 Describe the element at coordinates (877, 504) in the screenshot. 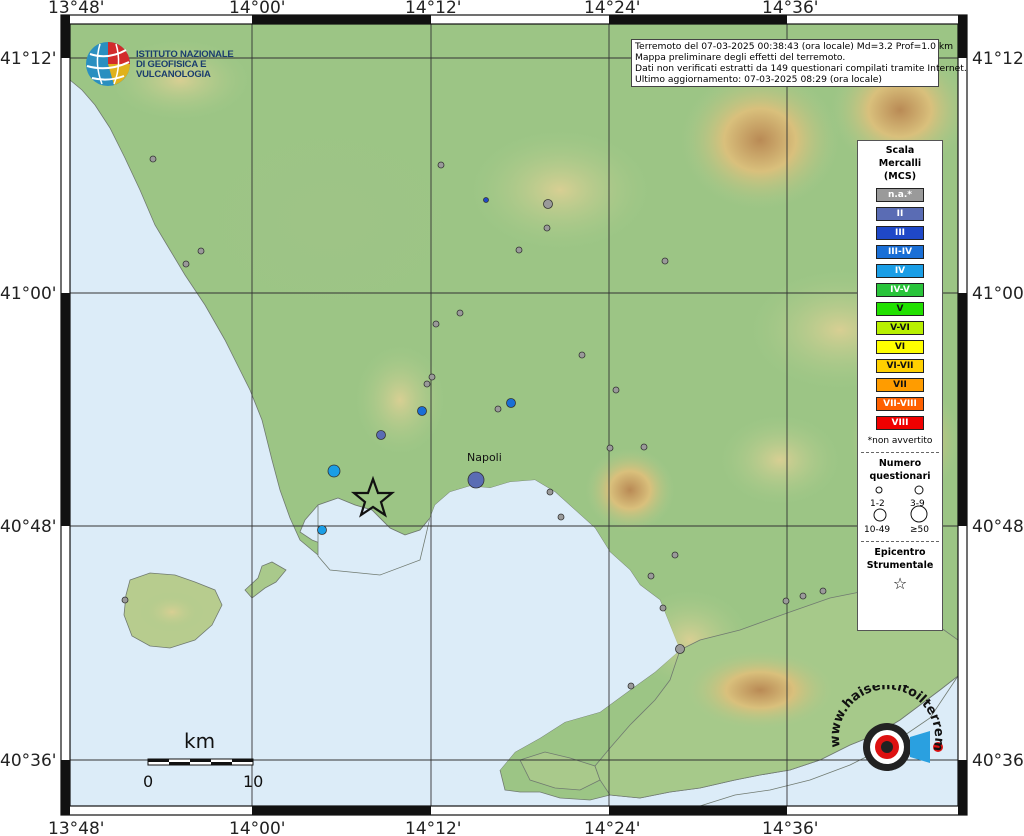

I see `size-label-1: 1-2` at that location.